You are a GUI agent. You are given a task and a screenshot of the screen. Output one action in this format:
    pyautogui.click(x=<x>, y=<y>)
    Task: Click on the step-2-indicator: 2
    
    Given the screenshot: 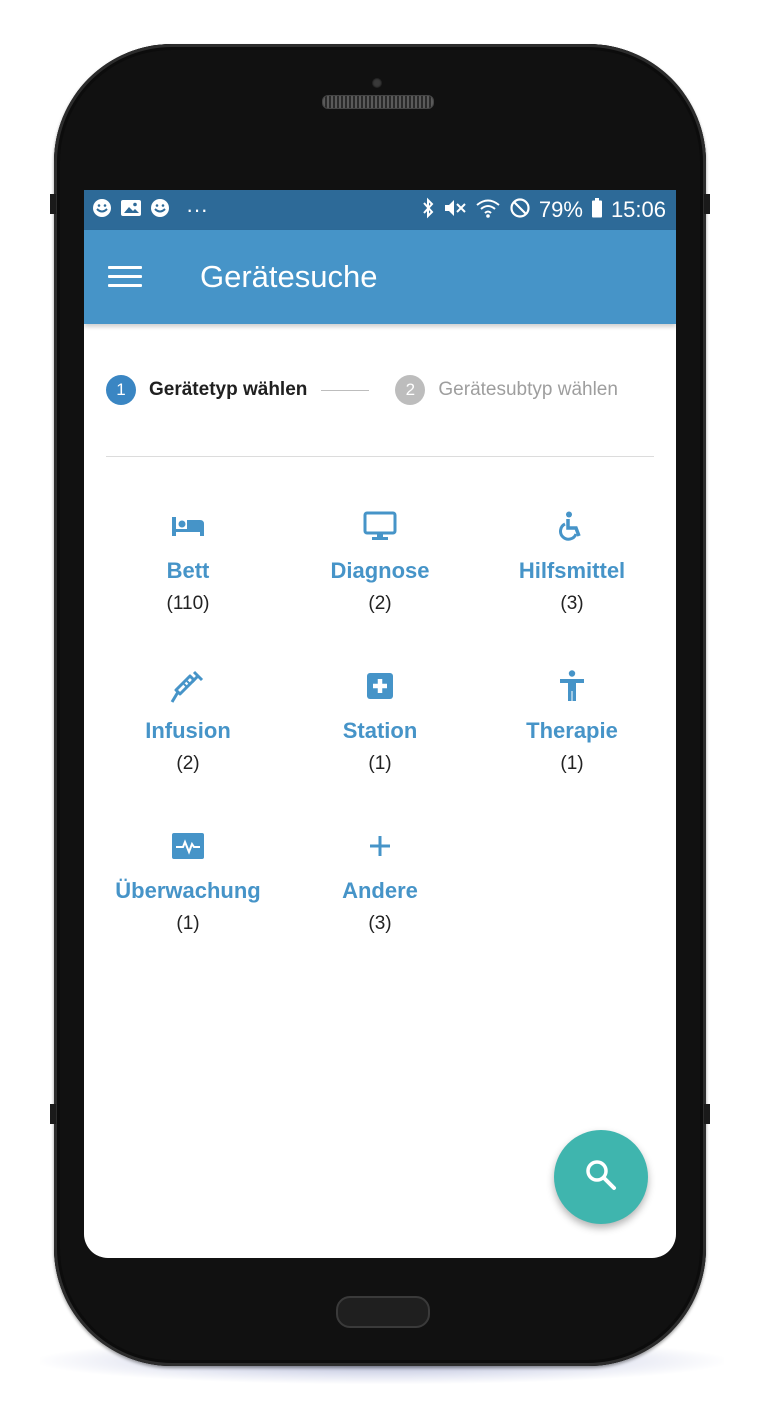 What is the action you would take?
    pyautogui.click(x=410, y=390)
    